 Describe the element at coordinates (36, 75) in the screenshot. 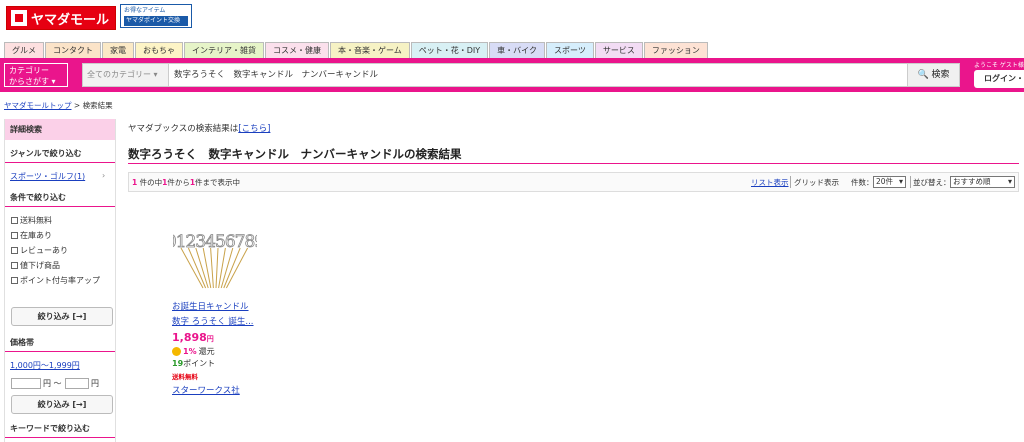

I see `category-browse-button: カテゴリー からさがす ▾` at that location.